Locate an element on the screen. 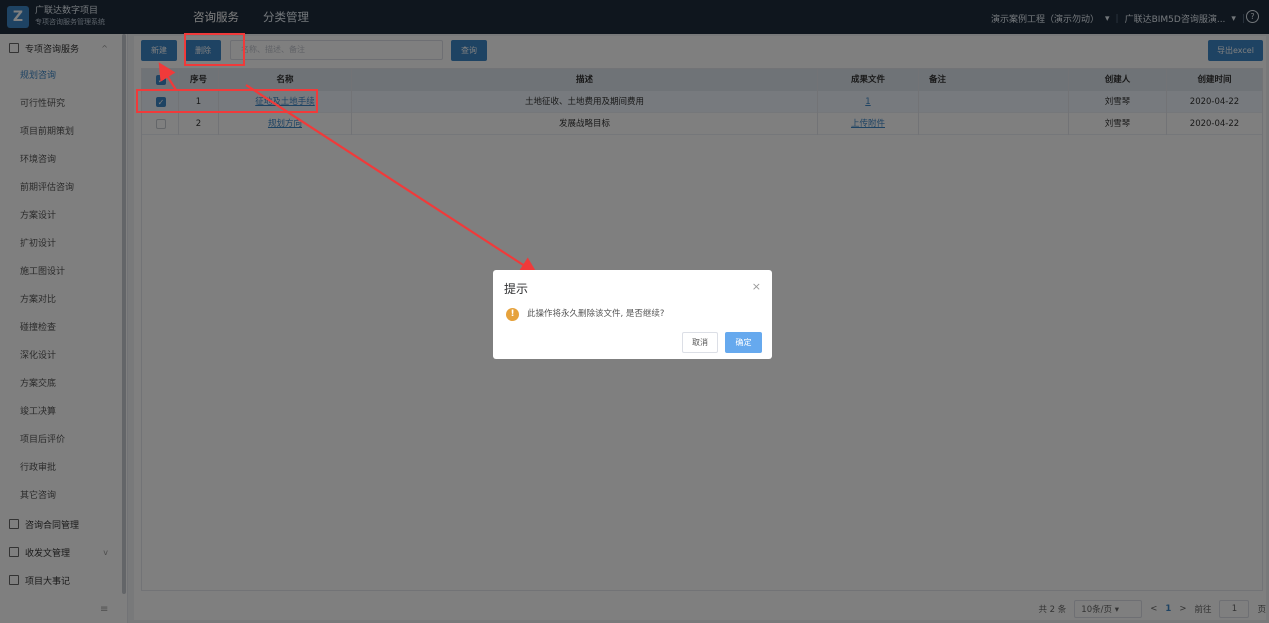  confirm-dialog: 提示 × ! 此操作将永久删除该文件, 是否继续? 取消 确定 is located at coordinates (632, 314).